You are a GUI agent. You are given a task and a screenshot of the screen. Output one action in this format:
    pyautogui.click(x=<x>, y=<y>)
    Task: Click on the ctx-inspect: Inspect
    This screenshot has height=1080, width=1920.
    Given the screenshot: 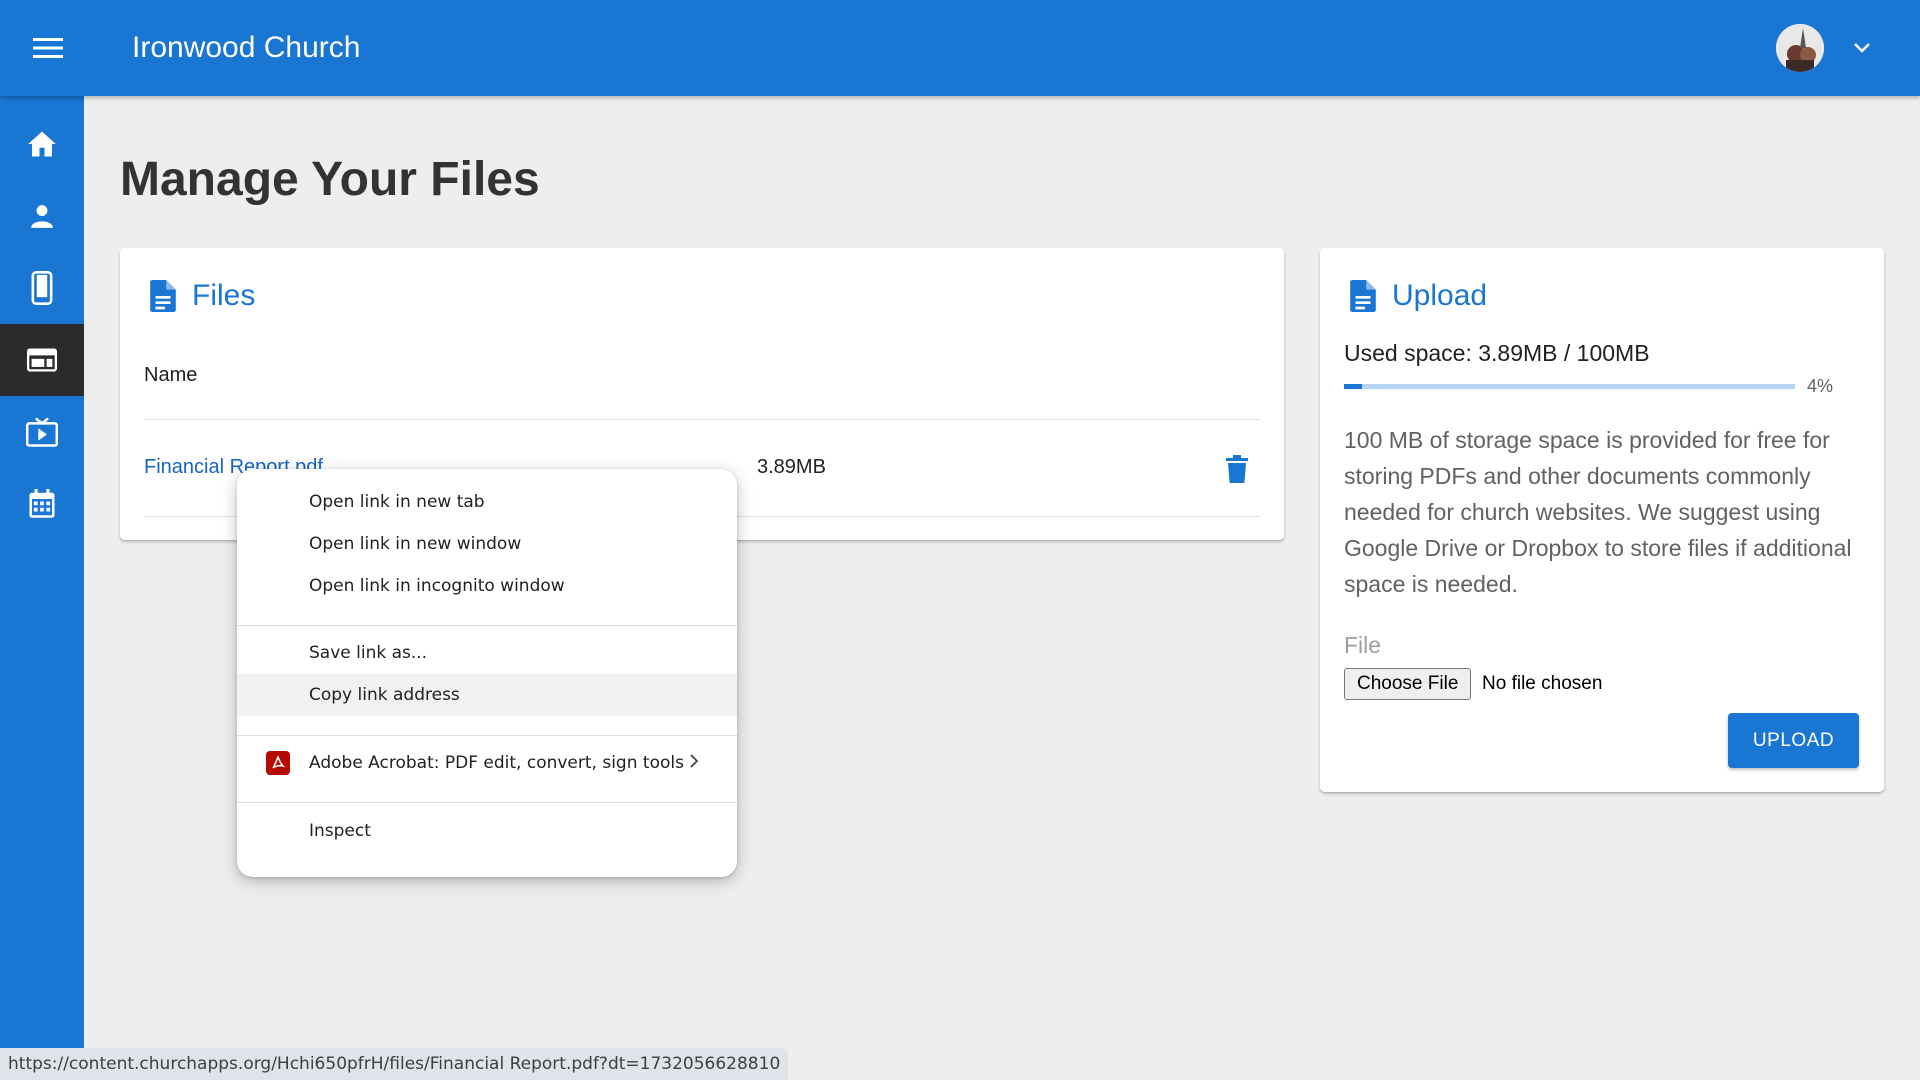 What is the action you would take?
    pyautogui.click(x=487, y=831)
    